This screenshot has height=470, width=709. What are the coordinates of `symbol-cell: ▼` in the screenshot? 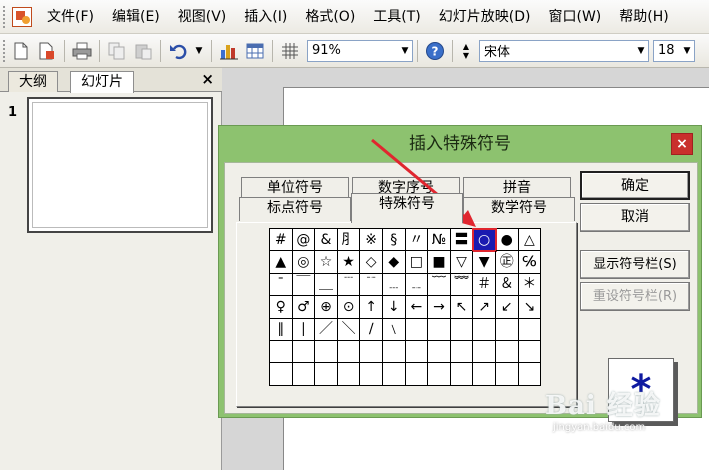 It's located at (484, 262).